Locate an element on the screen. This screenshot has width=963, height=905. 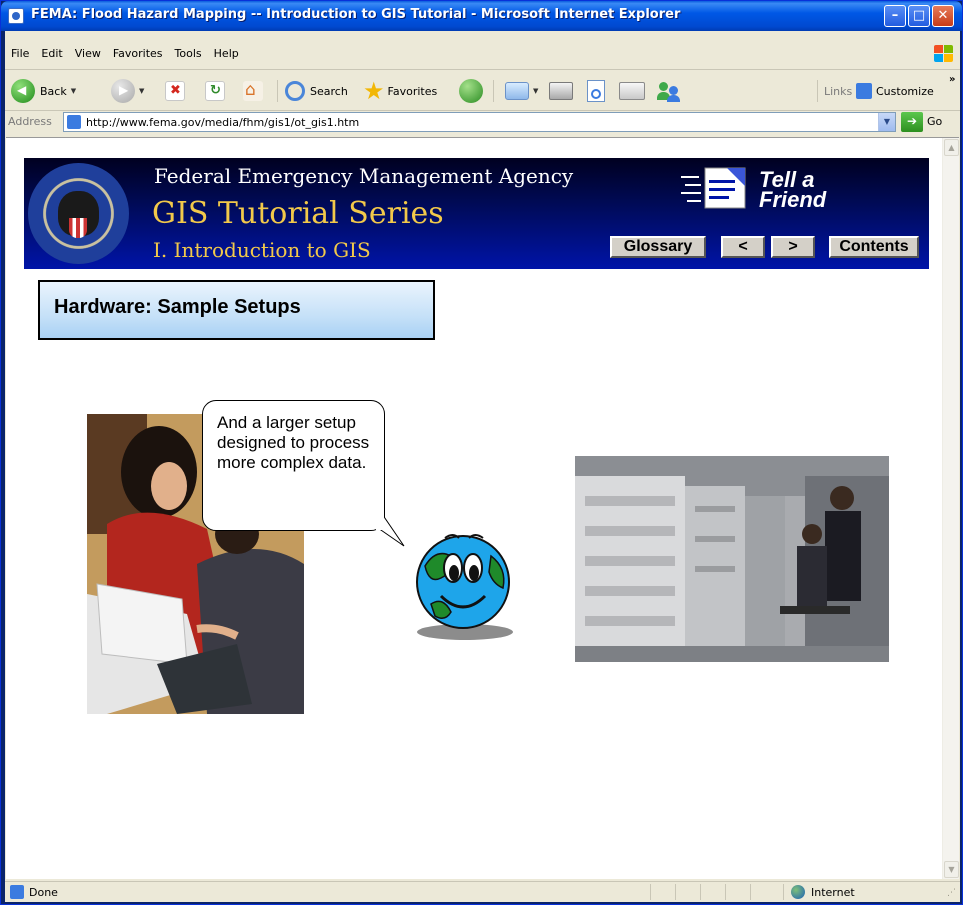
refresh-button: ↻ is located at coordinates (215, 91).